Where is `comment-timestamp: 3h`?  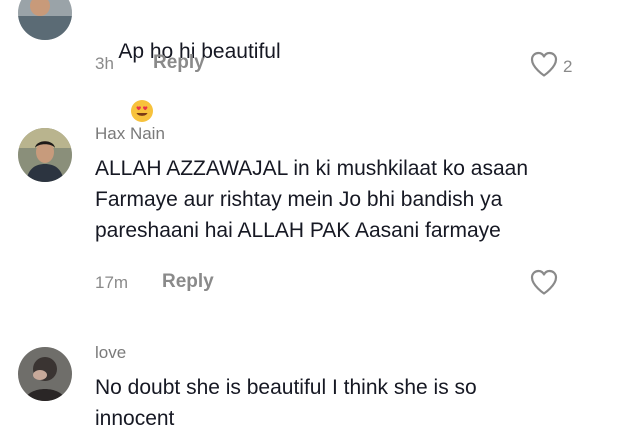
comment-timestamp: 3h is located at coordinates (104, 63).